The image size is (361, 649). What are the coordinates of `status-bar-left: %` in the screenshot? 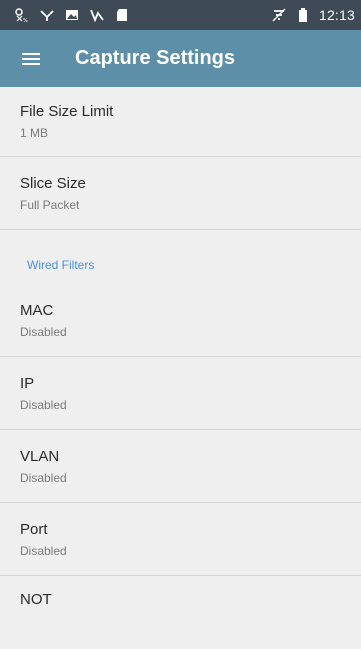 It's located at (72, 15).